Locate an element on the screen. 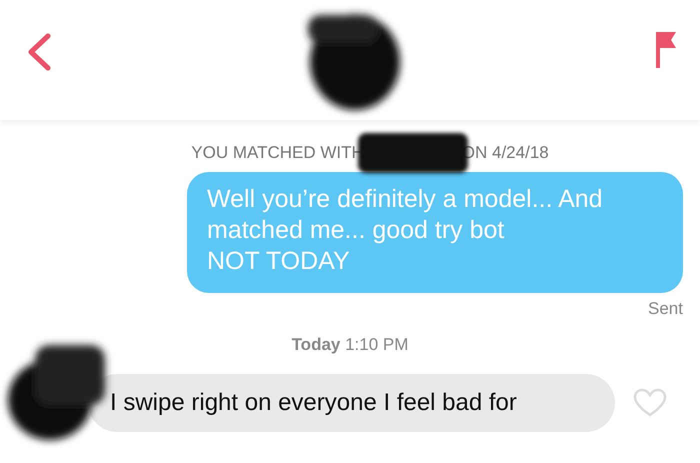 The width and height of the screenshot is (700, 463). received-message-bubble: I swipe right on everyone I feel bad for is located at coordinates (351, 403).